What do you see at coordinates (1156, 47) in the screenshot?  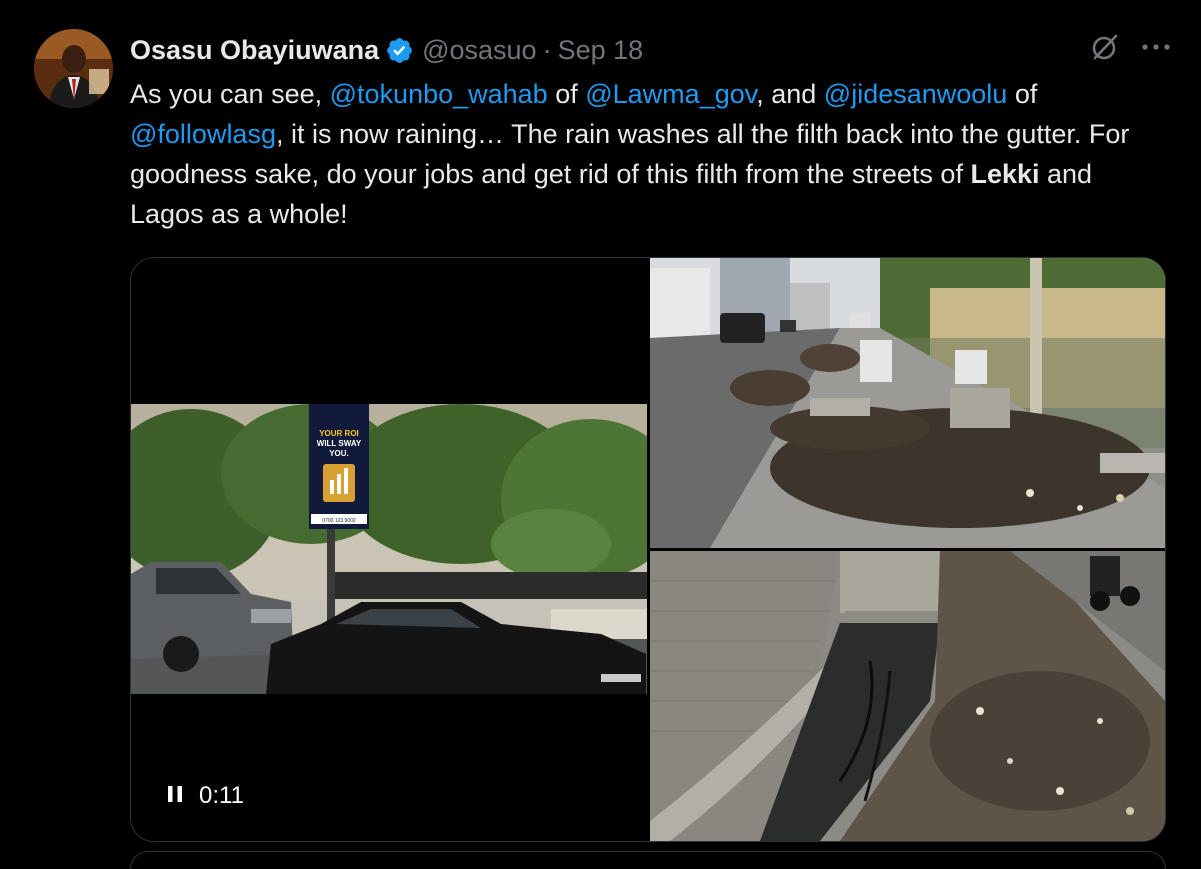 I see `more-icon` at bounding box center [1156, 47].